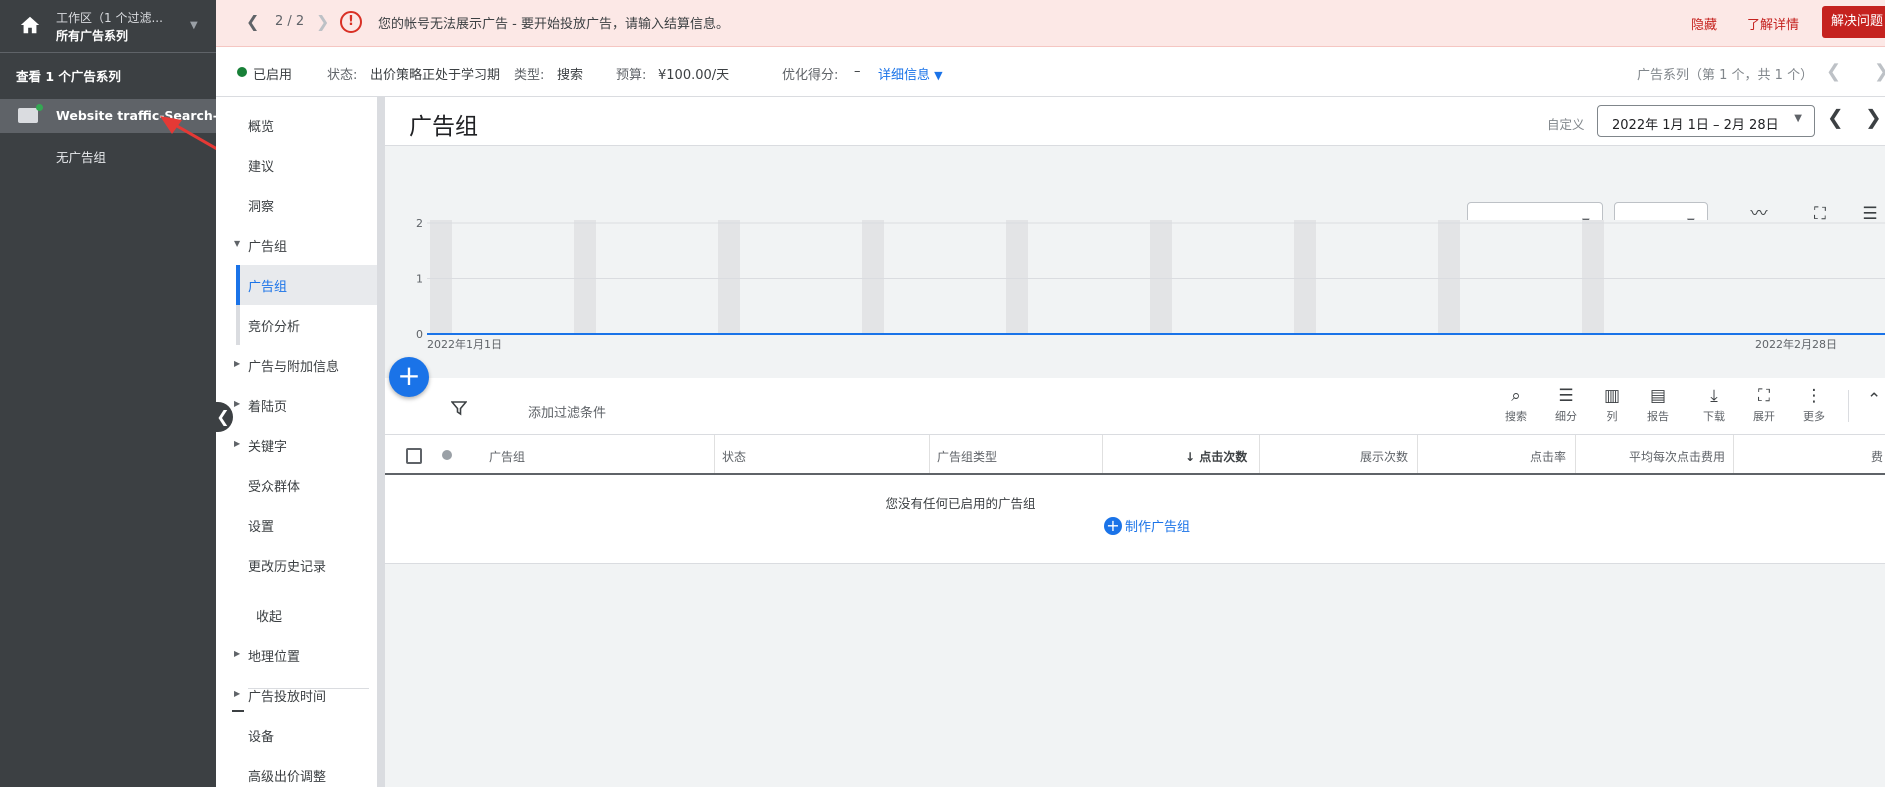  What do you see at coordinates (967, 456) in the screenshot?
I see `col-ad-group-type: 广告组类型` at bounding box center [967, 456].